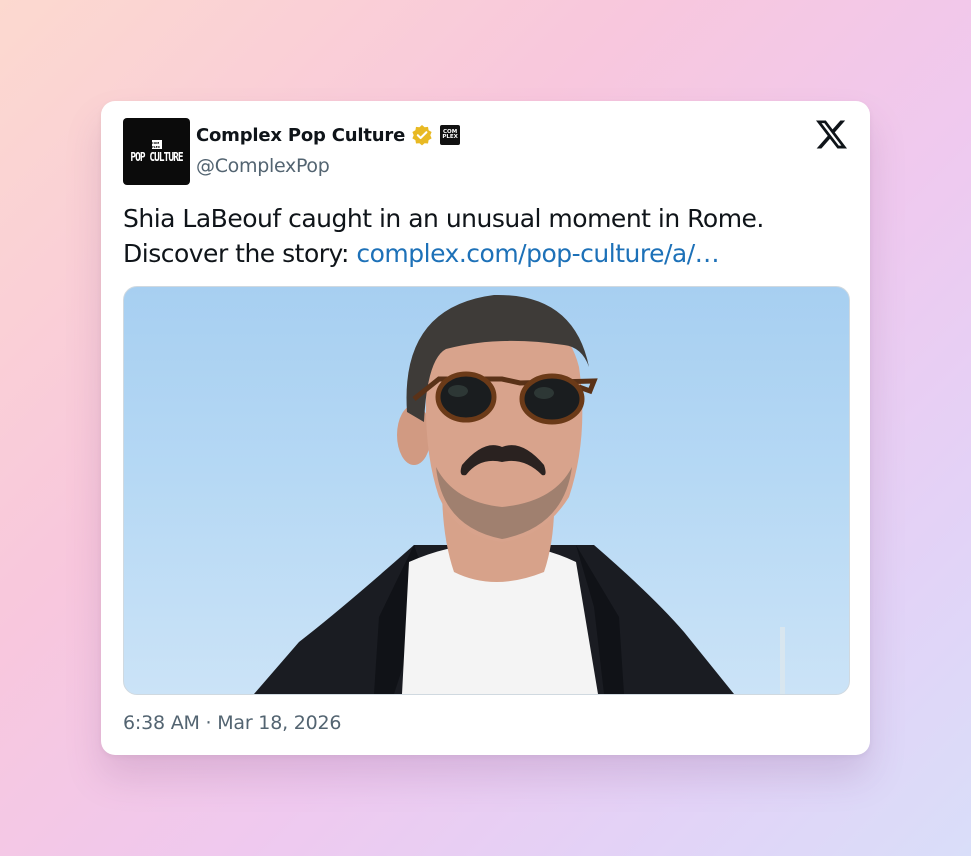 This screenshot has width=971, height=856. Describe the element at coordinates (156, 157) in the screenshot. I see `avatar-brand-text: POP CULTURE` at that location.